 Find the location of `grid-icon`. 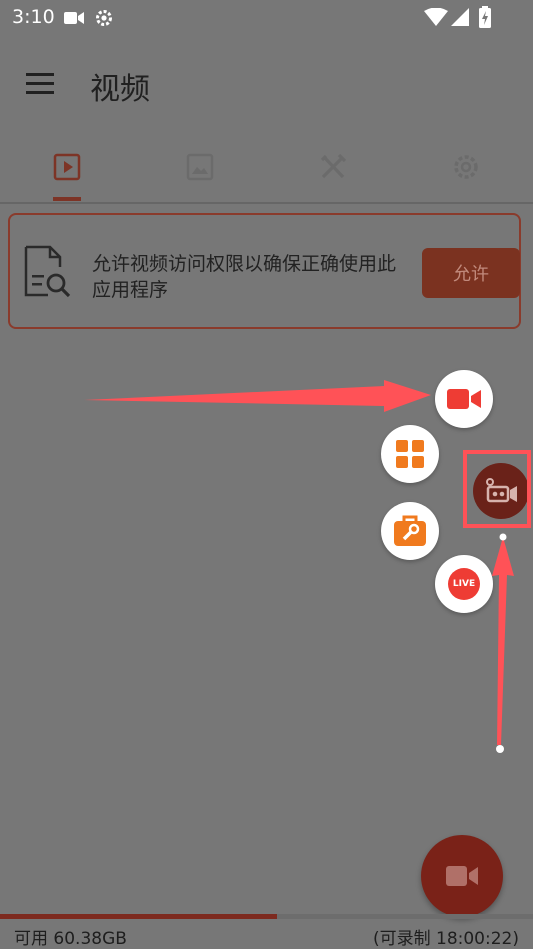

grid-icon is located at coordinates (410, 454).